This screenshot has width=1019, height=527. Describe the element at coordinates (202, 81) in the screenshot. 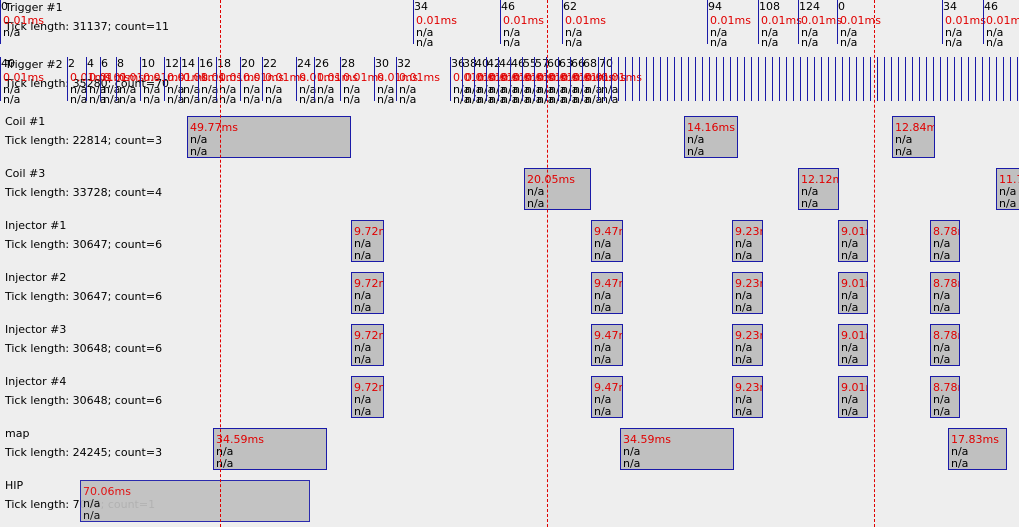

I see `trigger-tick: 14 0.01ms n/a n/a` at that location.